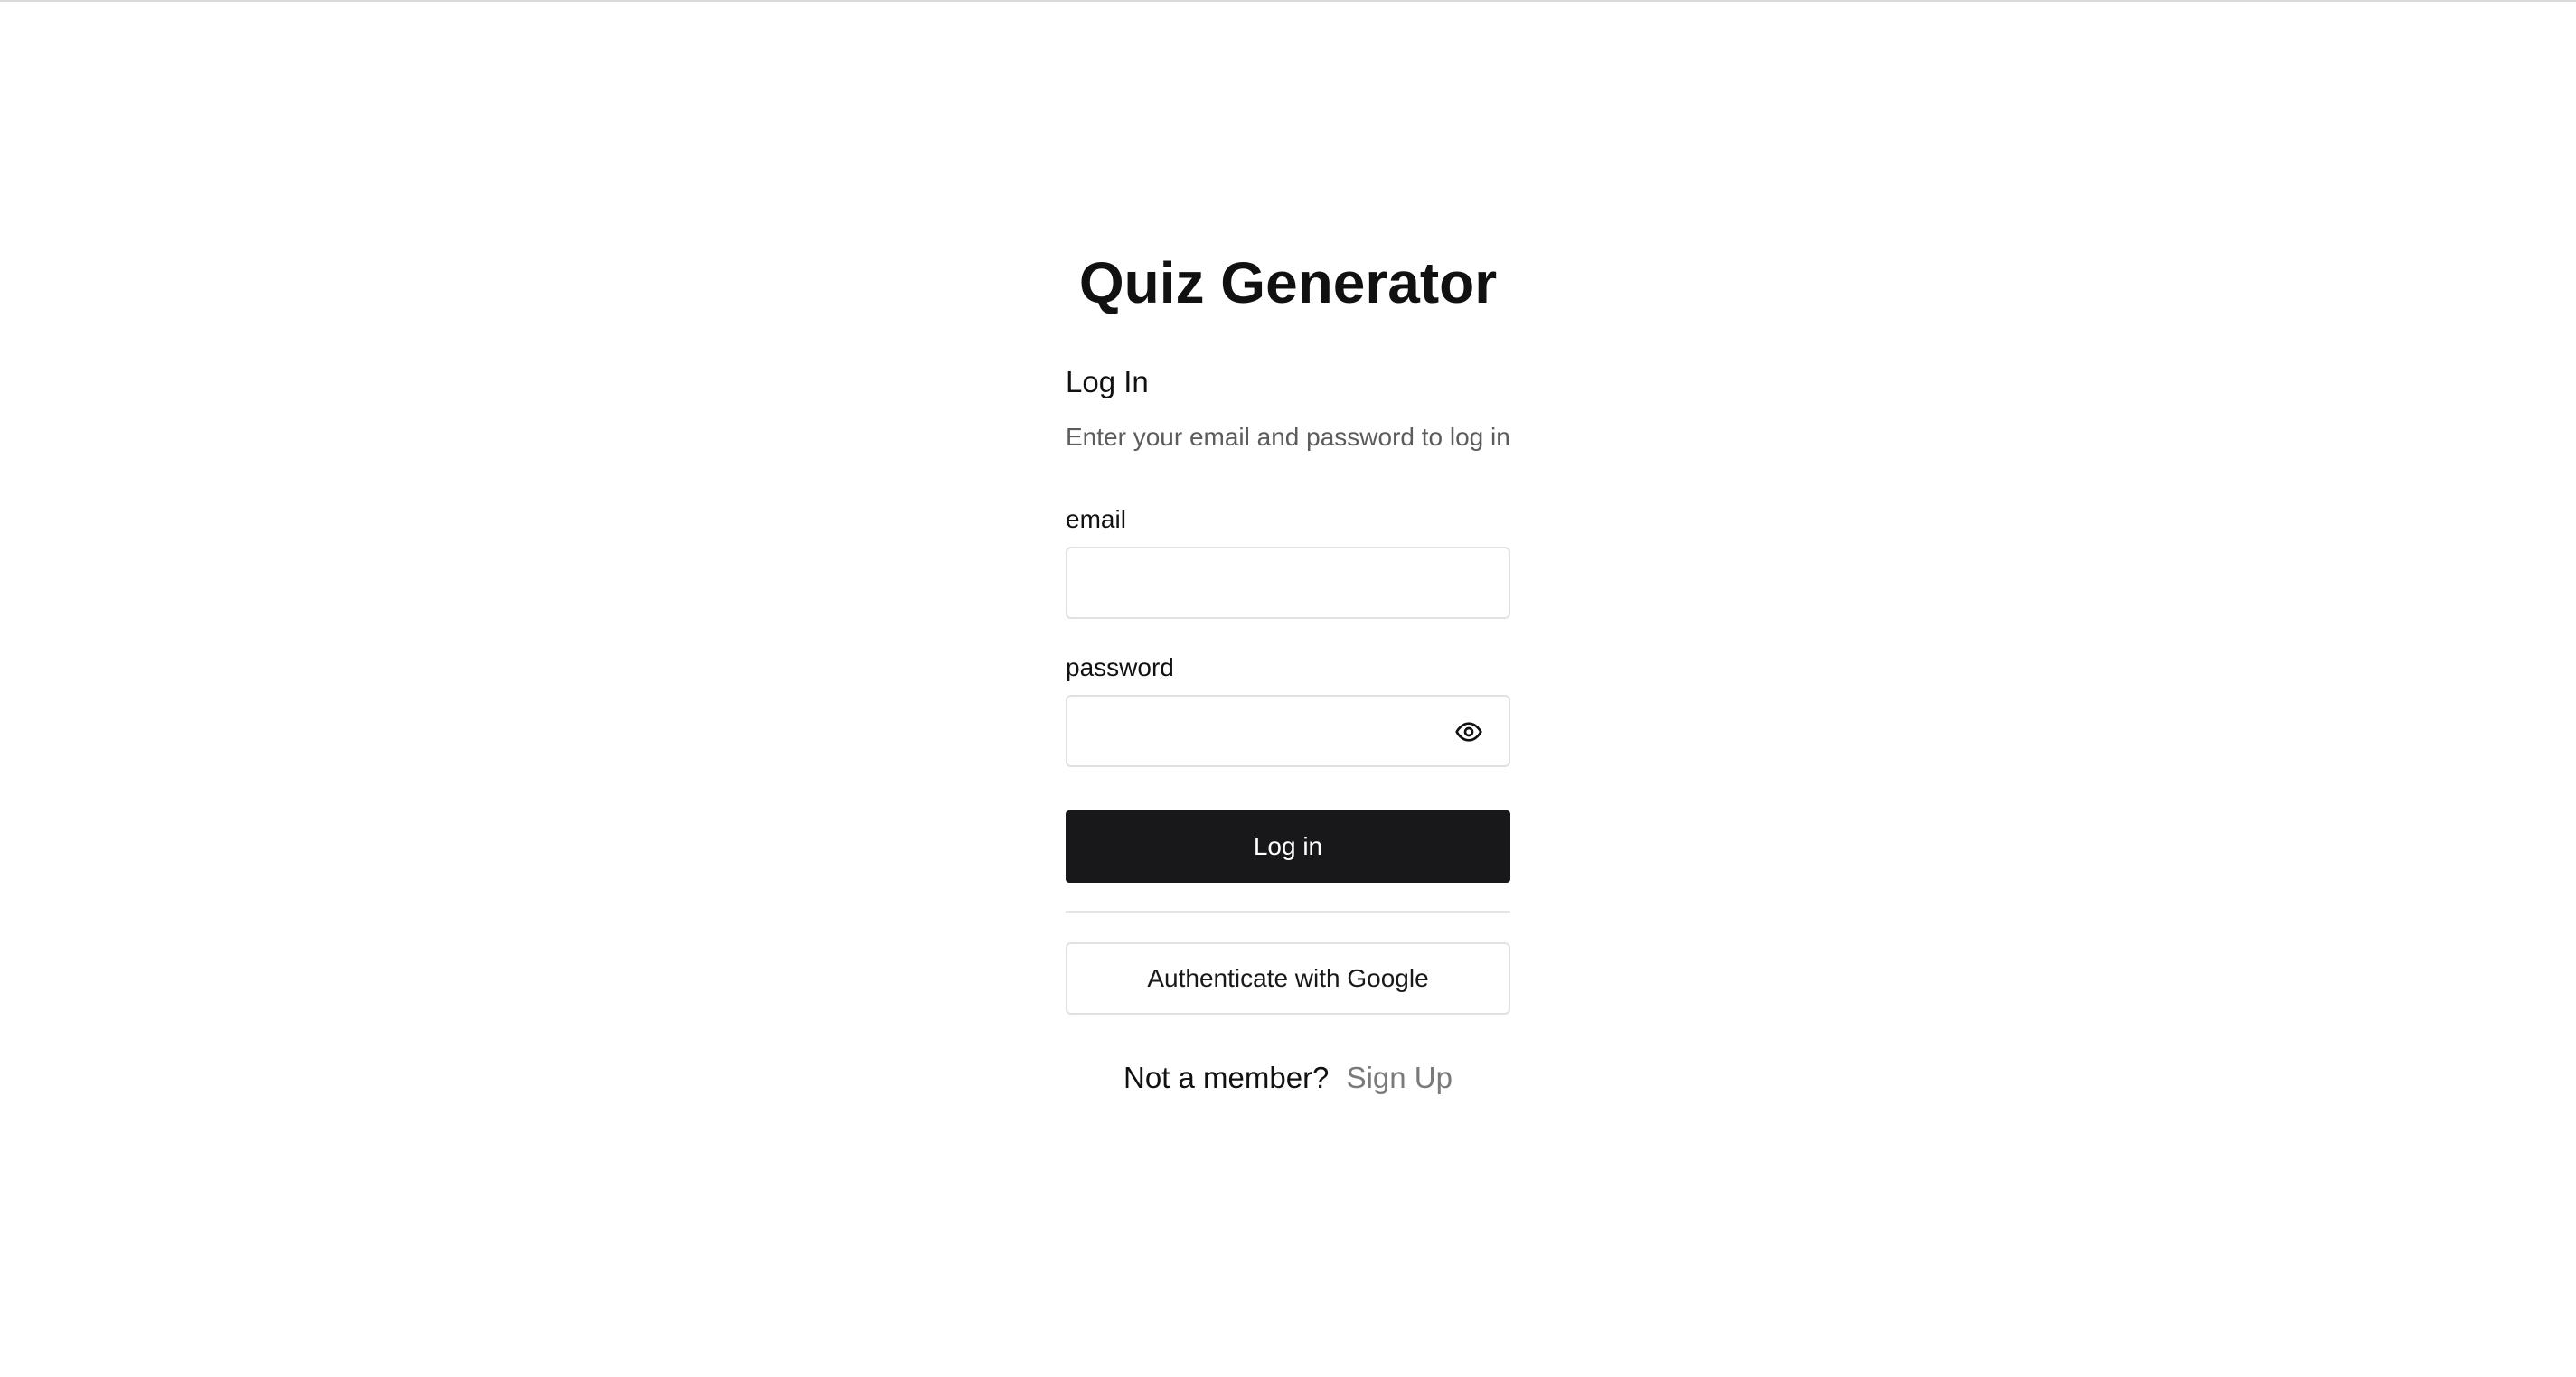 Image resolution: width=2576 pixels, height=1377 pixels. I want to click on window-corner, so click(6, 1358).